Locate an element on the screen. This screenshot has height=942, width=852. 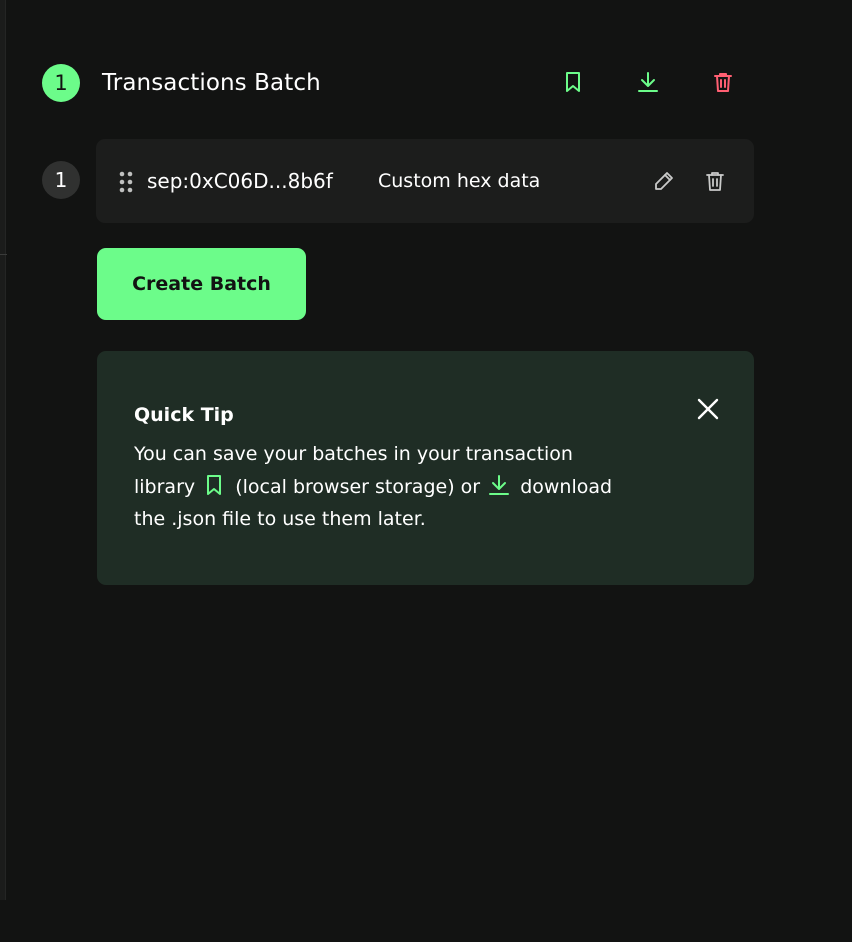
transaction-item: sep:0xC06D...8b6f Custom hex data is located at coordinates (425, 181).